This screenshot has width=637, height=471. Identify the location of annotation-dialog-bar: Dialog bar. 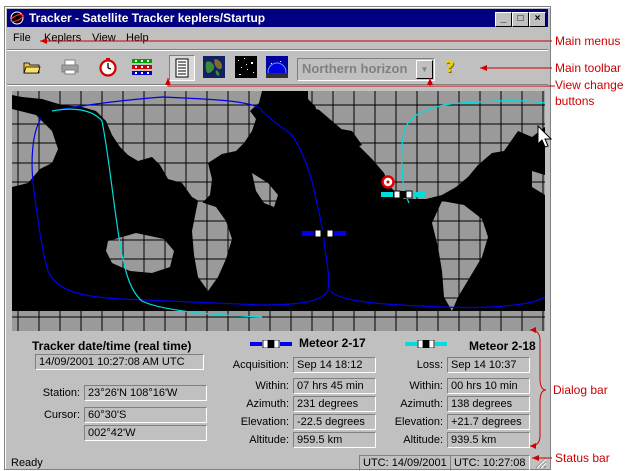
(580, 390).